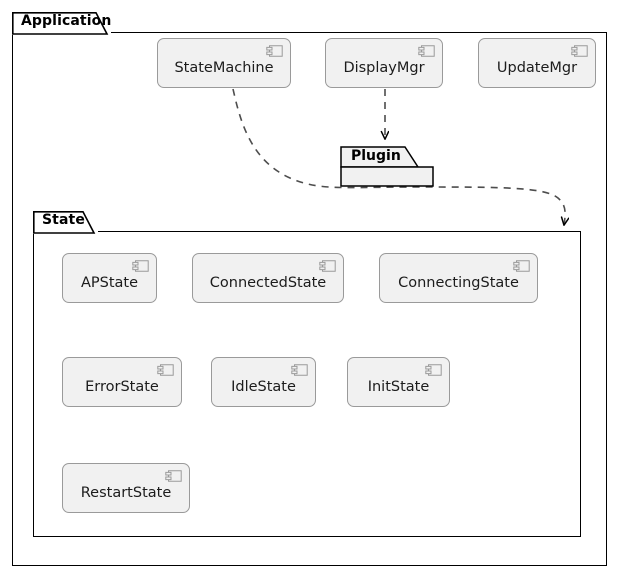 The width and height of the screenshot is (619, 574). I want to click on component-label: APState, so click(109, 282).